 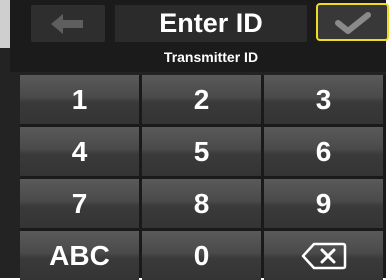 What do you see at coordinates (201, 203) in the screenshot?
I see `key-8: 8` at bounding box center [201, 203].